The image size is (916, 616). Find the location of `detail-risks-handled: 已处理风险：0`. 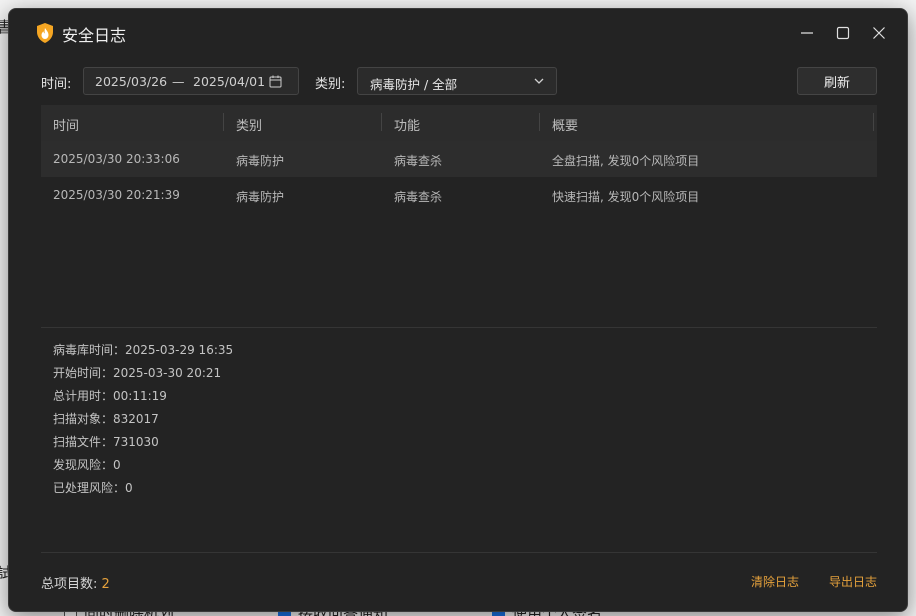

detail-risks-handled: 已处理风险：0 is located at coordinates (93, 488).